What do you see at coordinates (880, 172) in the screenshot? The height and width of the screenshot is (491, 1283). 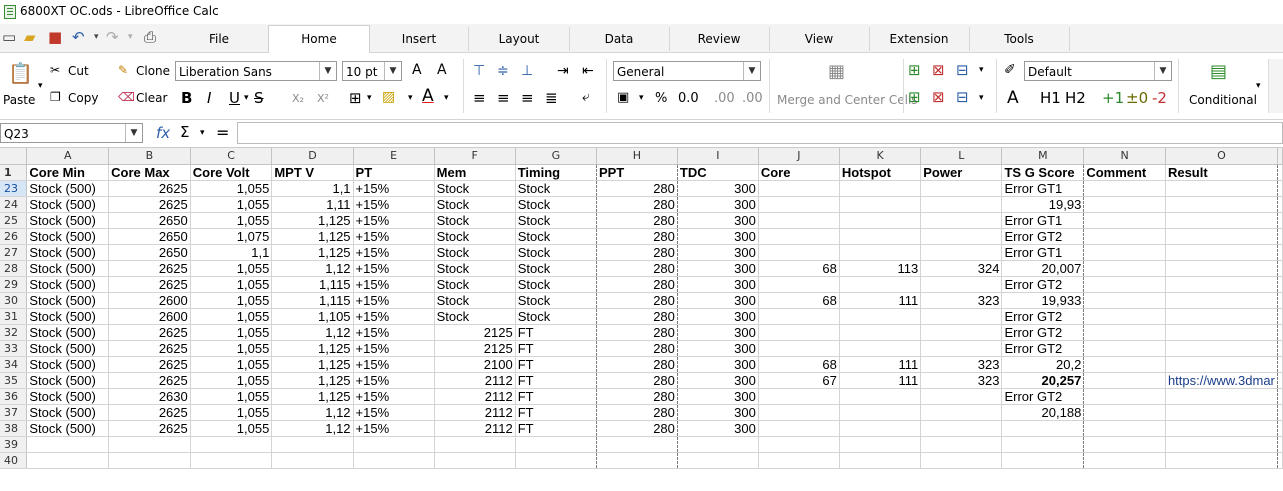 I see `cell: Hotspot` at bounding box center [880, 172].